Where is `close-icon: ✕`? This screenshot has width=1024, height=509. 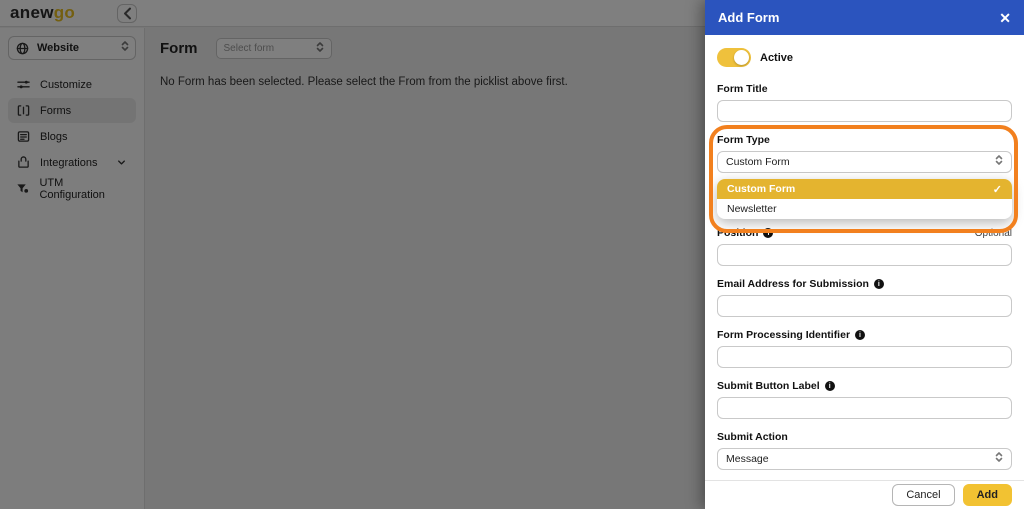
close-icon: ✕ is located at coordinates (1005, 18).